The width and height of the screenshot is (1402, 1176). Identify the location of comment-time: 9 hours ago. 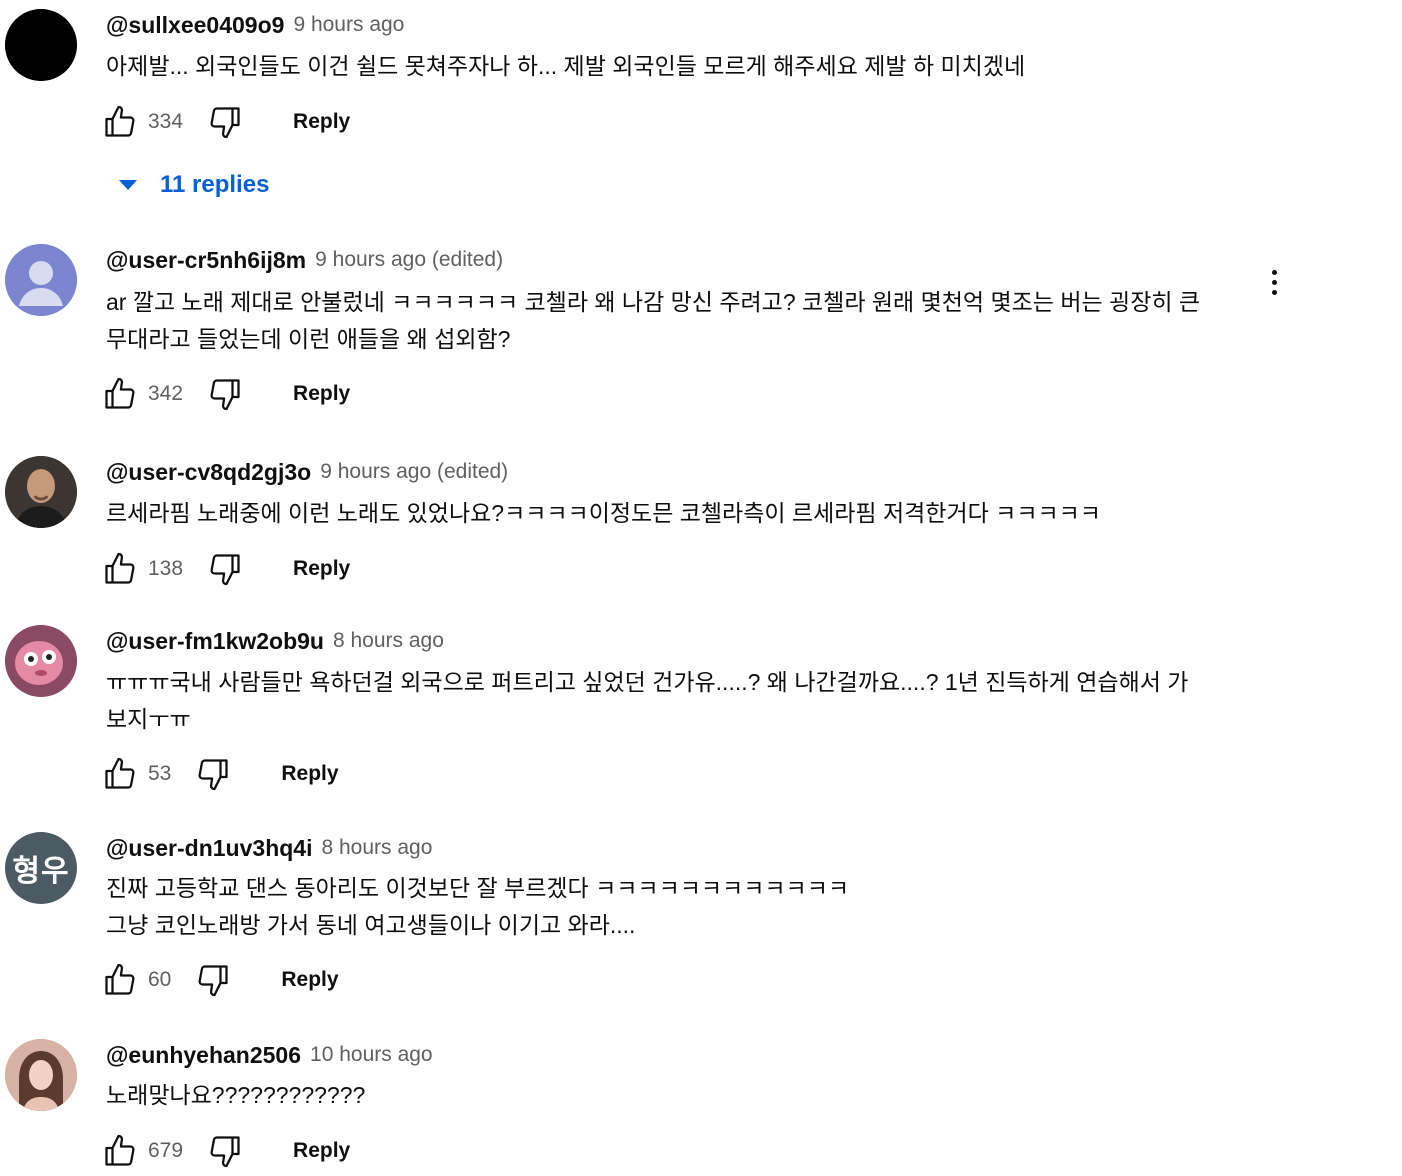
(348, 25).